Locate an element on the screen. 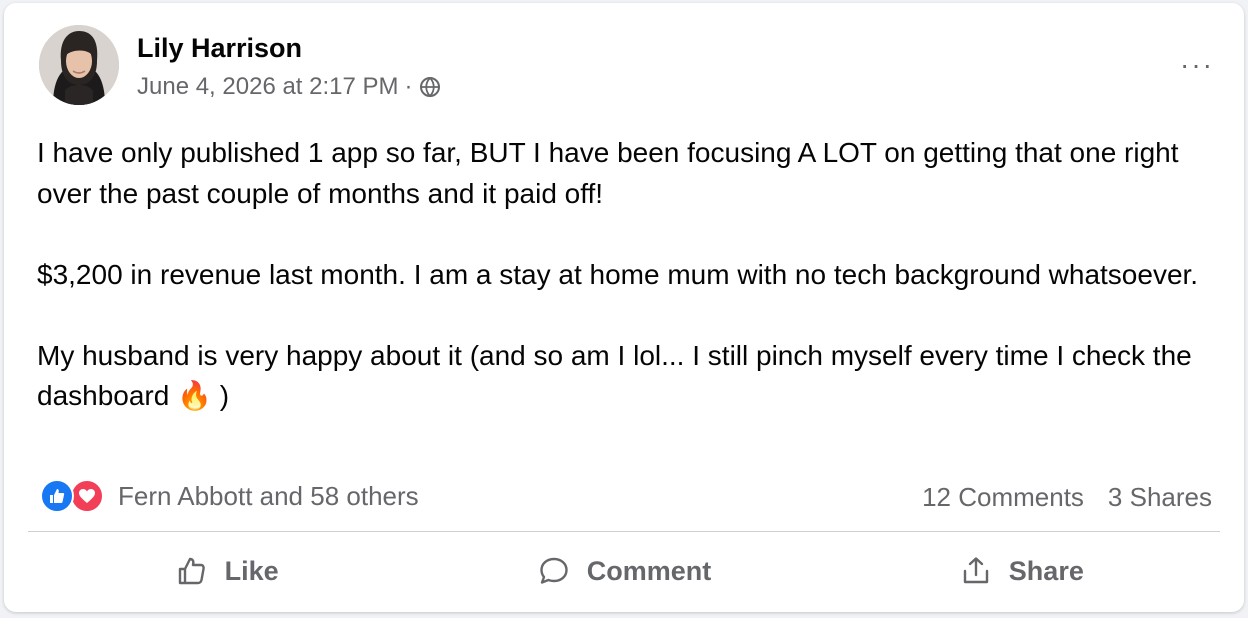 Image resolution: width=1248 pixels, height=618 pixels. comment-button: Comment is located at coordinates (623, 571).